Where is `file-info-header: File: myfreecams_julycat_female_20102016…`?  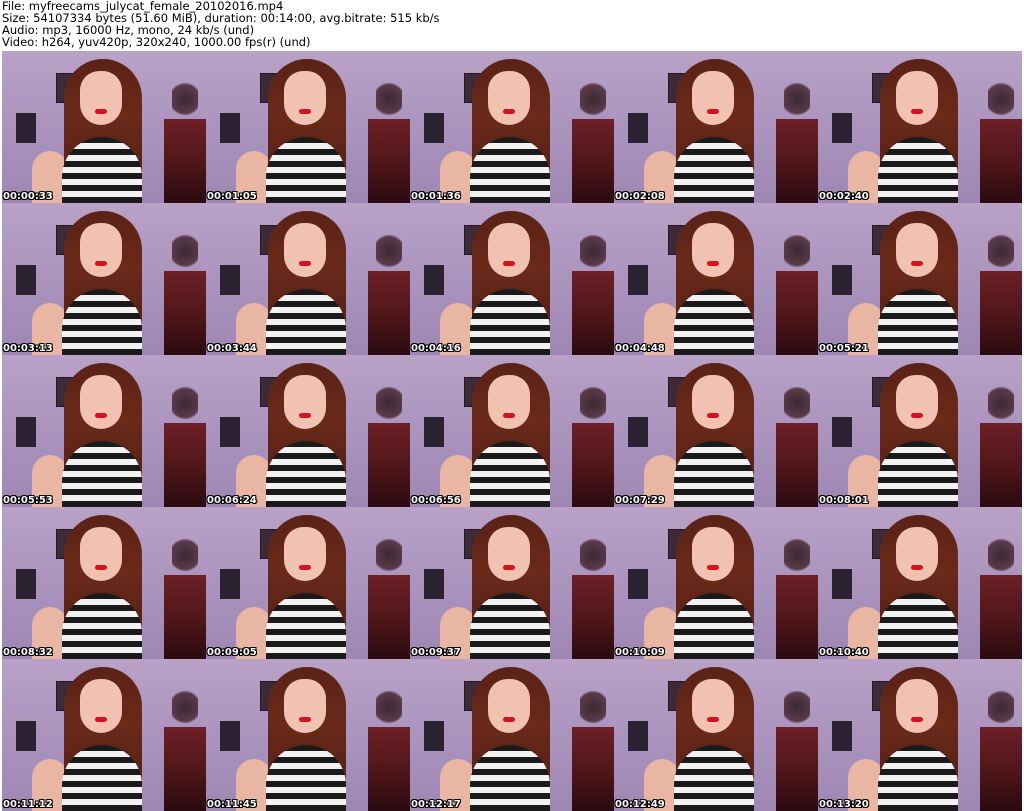
file-info-header: File: myfreecams_julycat_female_20102016… is located at coordinates (512, 25).